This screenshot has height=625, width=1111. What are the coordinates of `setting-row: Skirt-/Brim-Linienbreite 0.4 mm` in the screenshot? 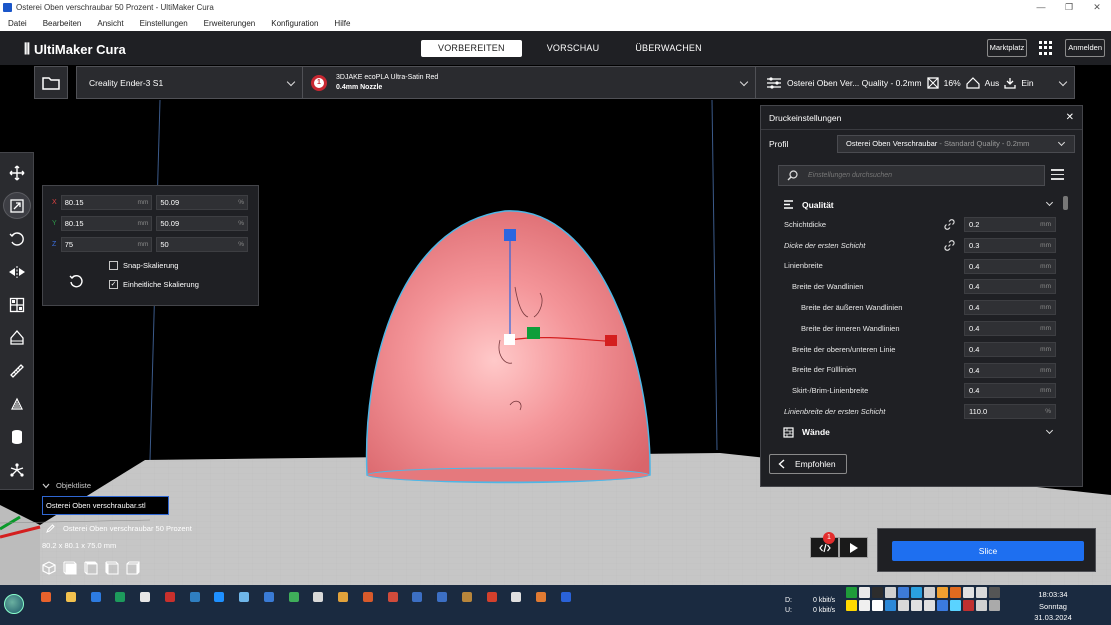 It's located at (918, 390).